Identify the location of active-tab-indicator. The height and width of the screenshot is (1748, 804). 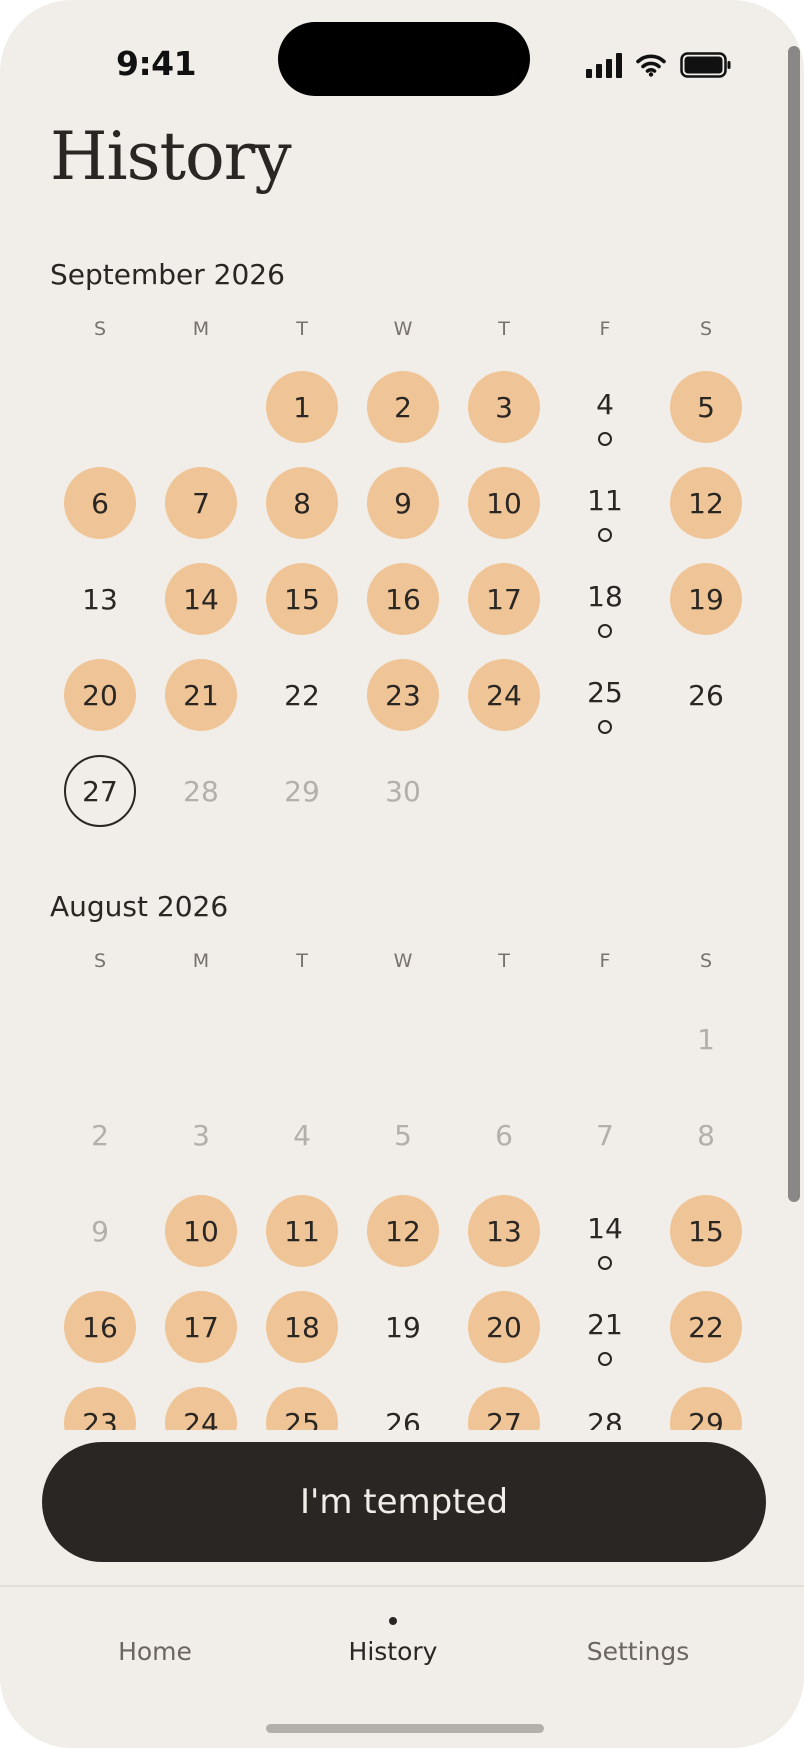
(393, 1621).